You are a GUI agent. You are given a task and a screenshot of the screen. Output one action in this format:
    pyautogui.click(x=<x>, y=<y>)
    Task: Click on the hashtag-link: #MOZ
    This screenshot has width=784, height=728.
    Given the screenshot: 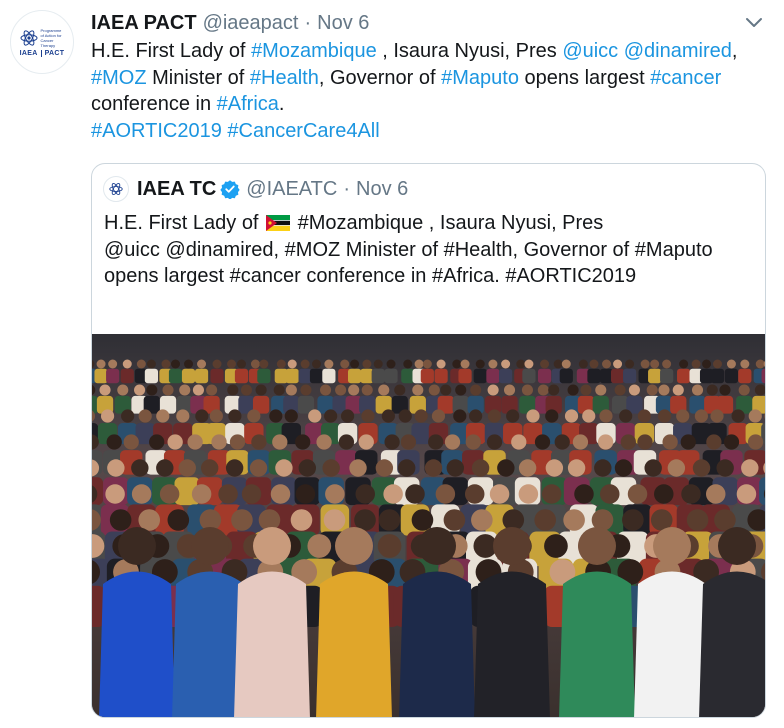 What is the action you would take?
    pyautogui.click(x=119, y=78)
    